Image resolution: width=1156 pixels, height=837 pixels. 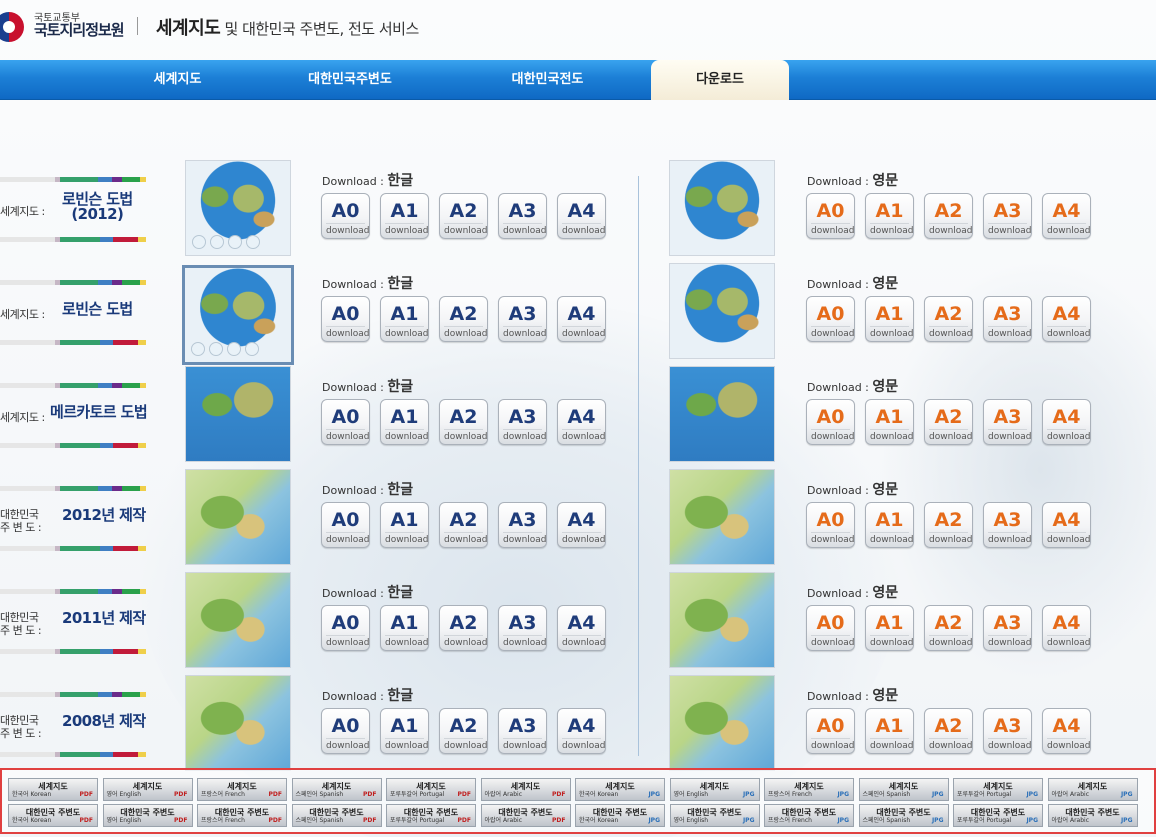 What do you see at coordinates (525, 789) in the screenshot?
I see `bulk-pdf-download-button: 세계지도 아랍어 Arabic PDF` at bounding box center [525, 789].